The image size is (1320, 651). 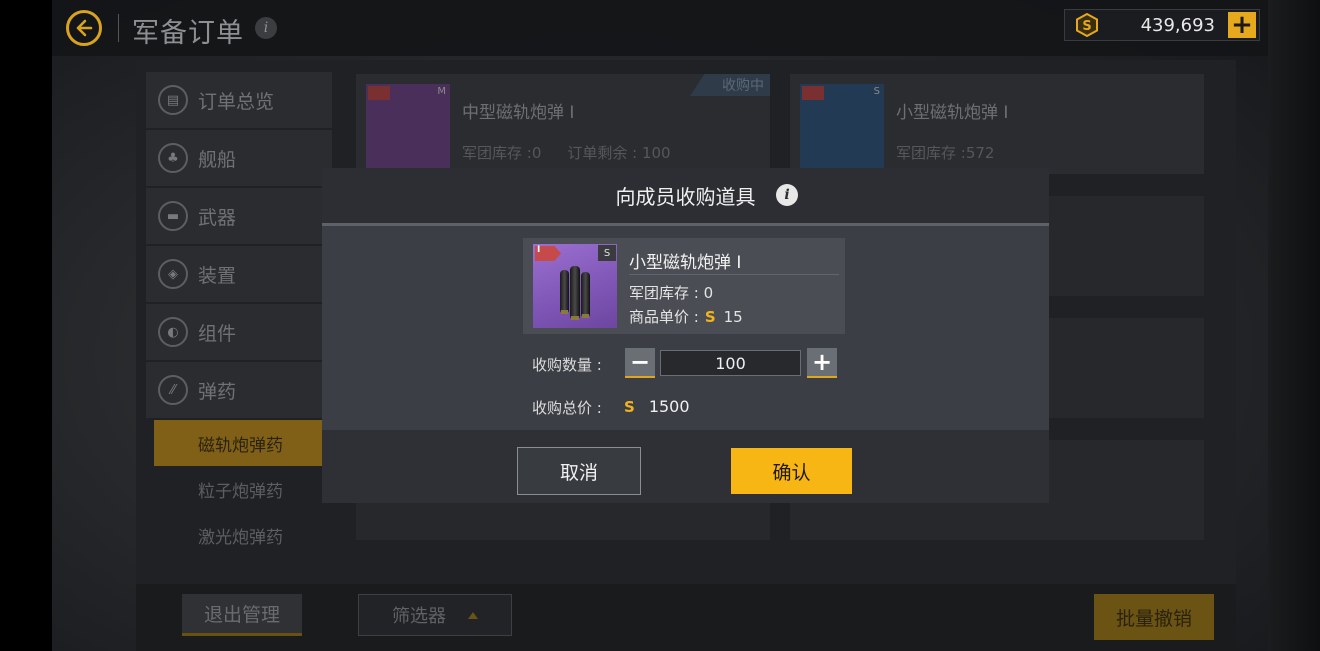 What do you see at coordinates (217, 333) in the screenshot?
I see `sidebar-item-label: 组件` at bounding box center [217, 333].